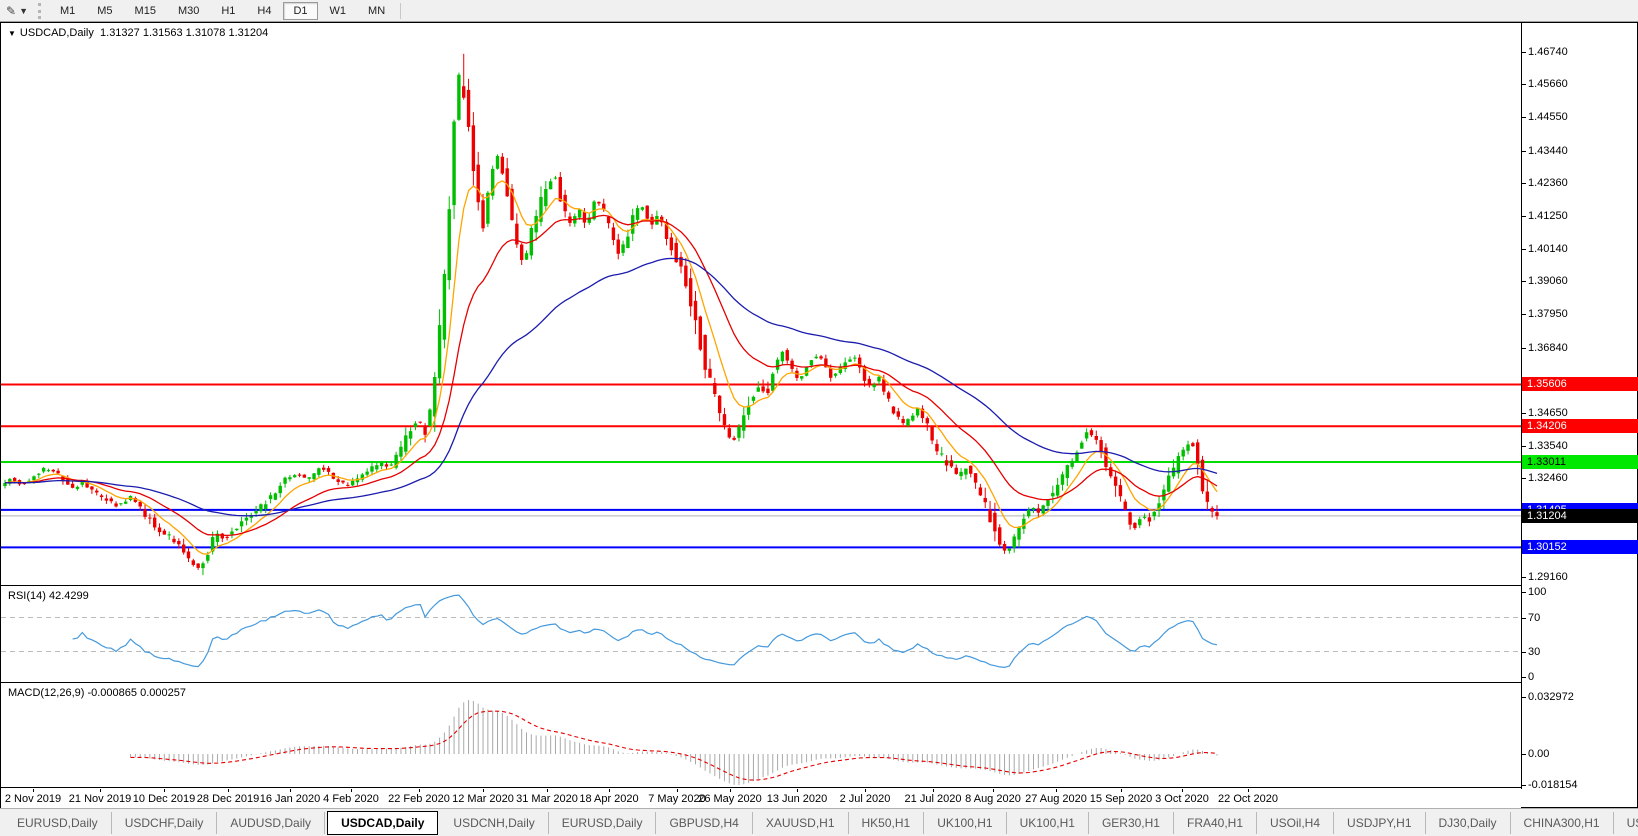 The height and width of the screenshot is (836, 1638). What do you see at coordinates (12, 33) in the screenshot?
I see `chart-dropdown-icon: ▼` at bounding box center [12, 33].